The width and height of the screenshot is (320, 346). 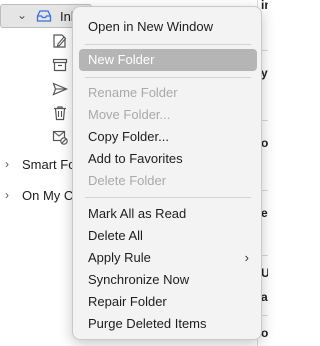 I want to click on strip-text: a, so click(x=264, y=297).